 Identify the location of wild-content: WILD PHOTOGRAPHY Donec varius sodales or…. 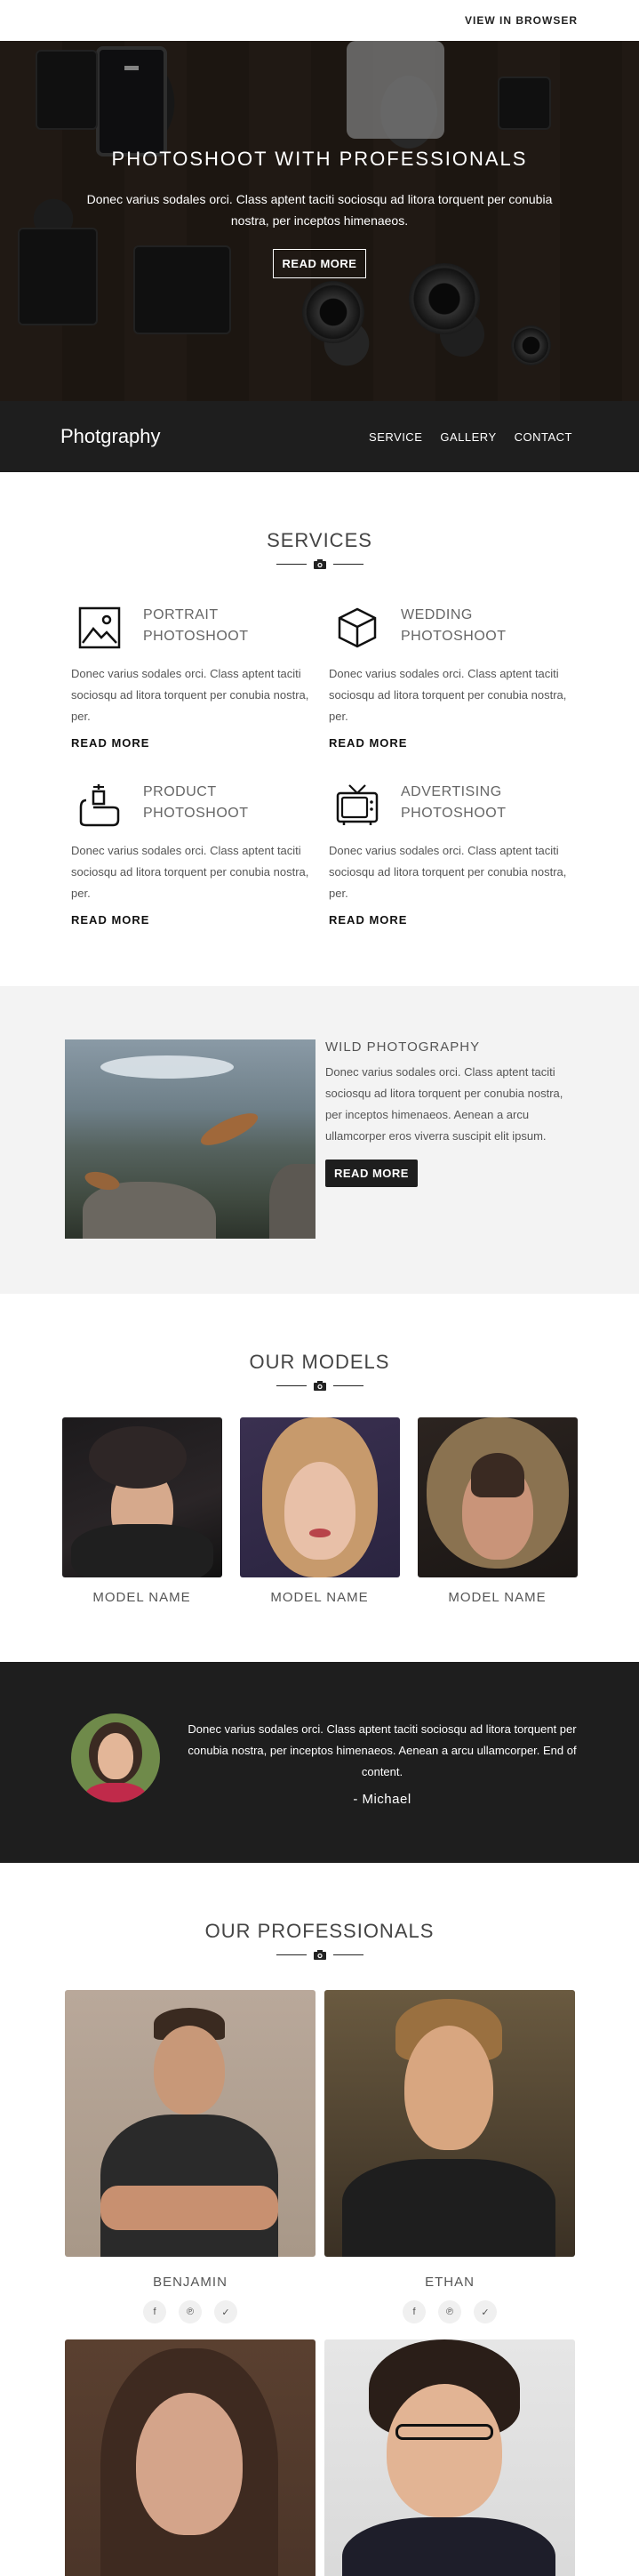
(449, 1166).